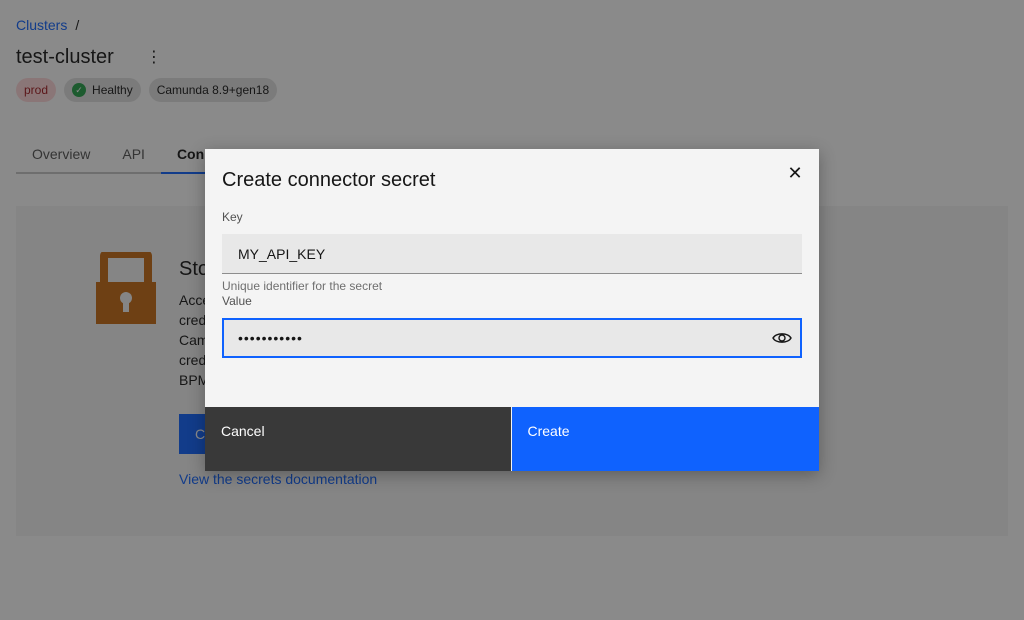 Image resolution: width=1024 pixels, height=620 pixels. Describe the element at coordinates (270, 338) in the screenshot. I see `value-password-text: •••••••••••` at that location.